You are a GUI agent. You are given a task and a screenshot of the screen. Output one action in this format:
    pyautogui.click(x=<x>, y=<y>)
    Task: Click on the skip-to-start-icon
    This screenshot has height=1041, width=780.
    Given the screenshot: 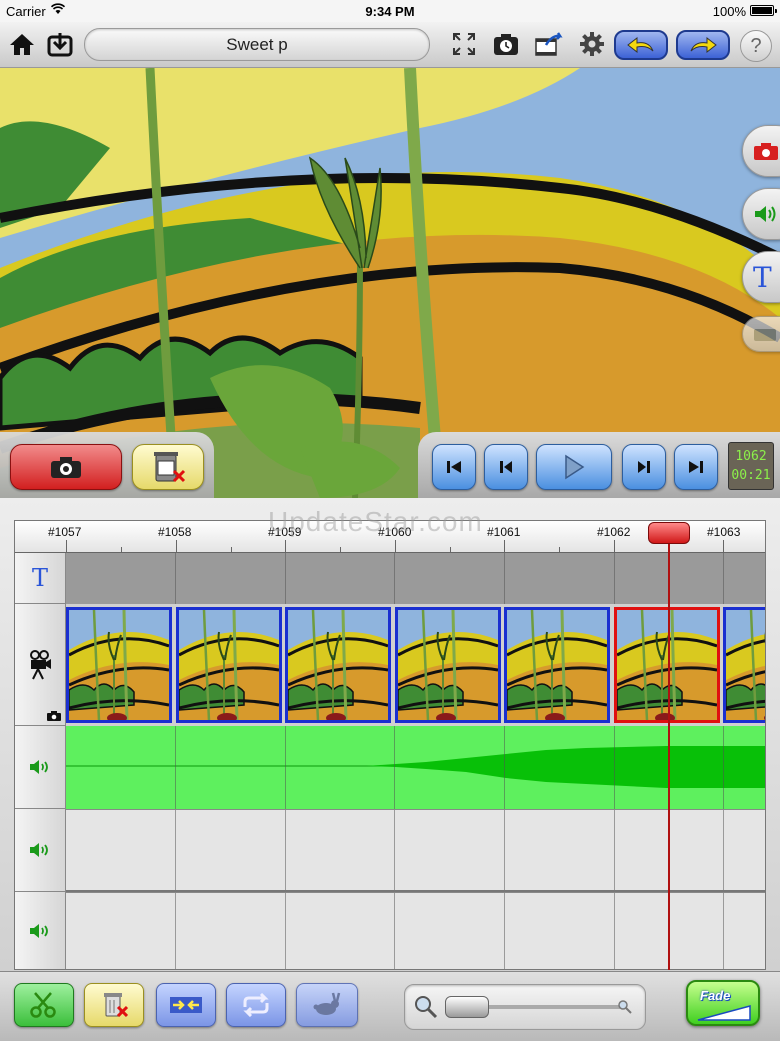 What is the action you would take?
    pyautogui.click(x=454, y=467)
    